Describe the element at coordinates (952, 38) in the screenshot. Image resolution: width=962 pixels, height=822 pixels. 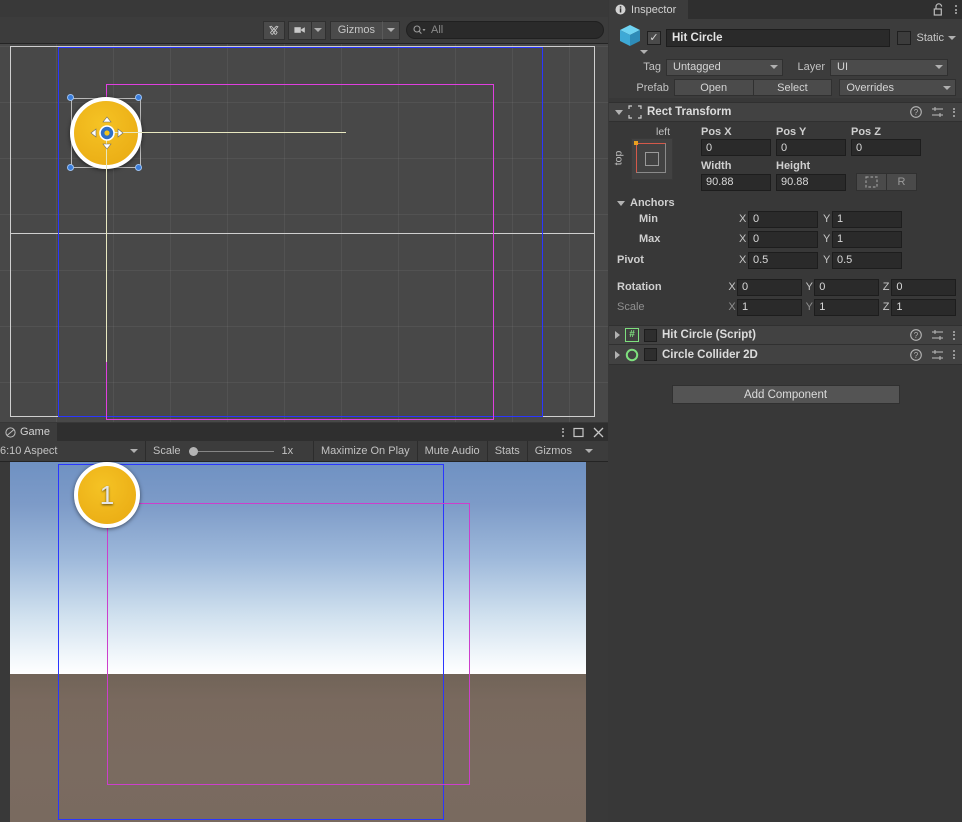
I see `static-dropdown-icon` at that location.